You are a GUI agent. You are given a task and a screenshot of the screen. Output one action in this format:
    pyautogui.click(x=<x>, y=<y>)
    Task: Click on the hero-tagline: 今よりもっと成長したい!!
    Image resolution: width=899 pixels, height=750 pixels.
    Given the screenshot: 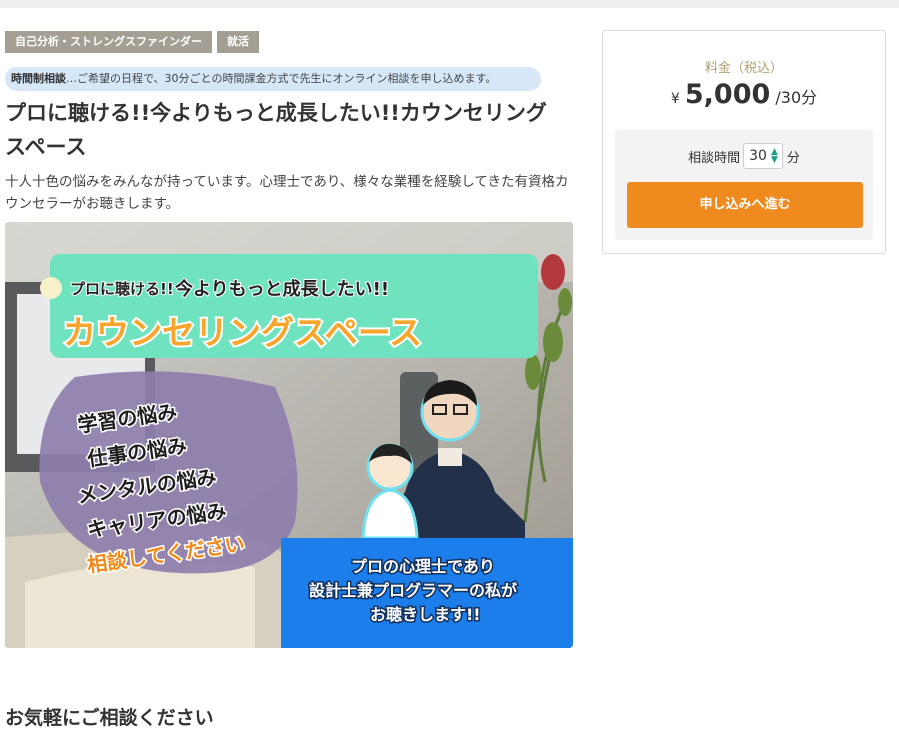 What is the action you would take?
    pyautogui.click(x=282, y=289)
    